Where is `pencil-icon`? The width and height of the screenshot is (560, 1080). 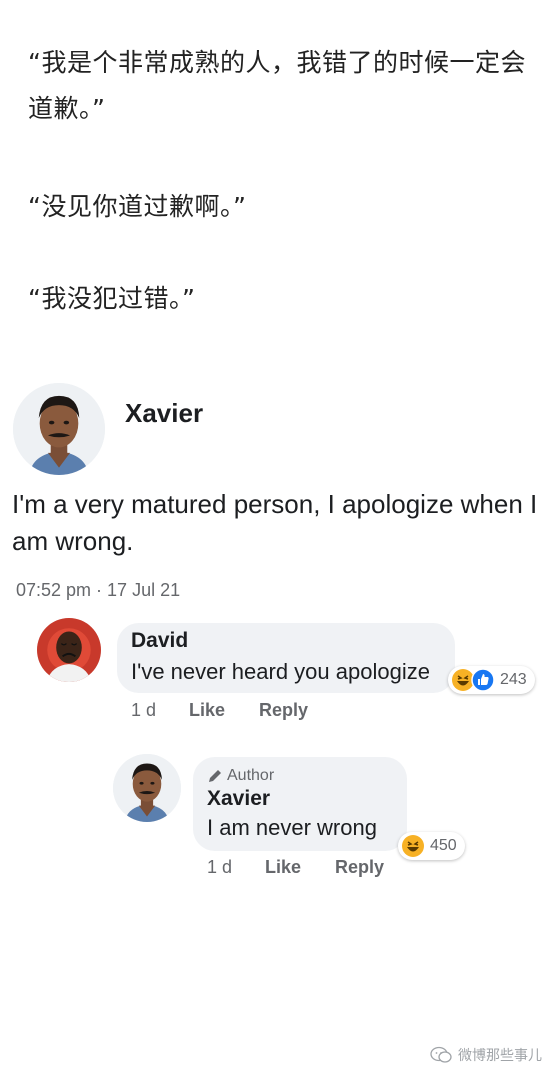 pencil-icon is located at coordinates (215, 776).